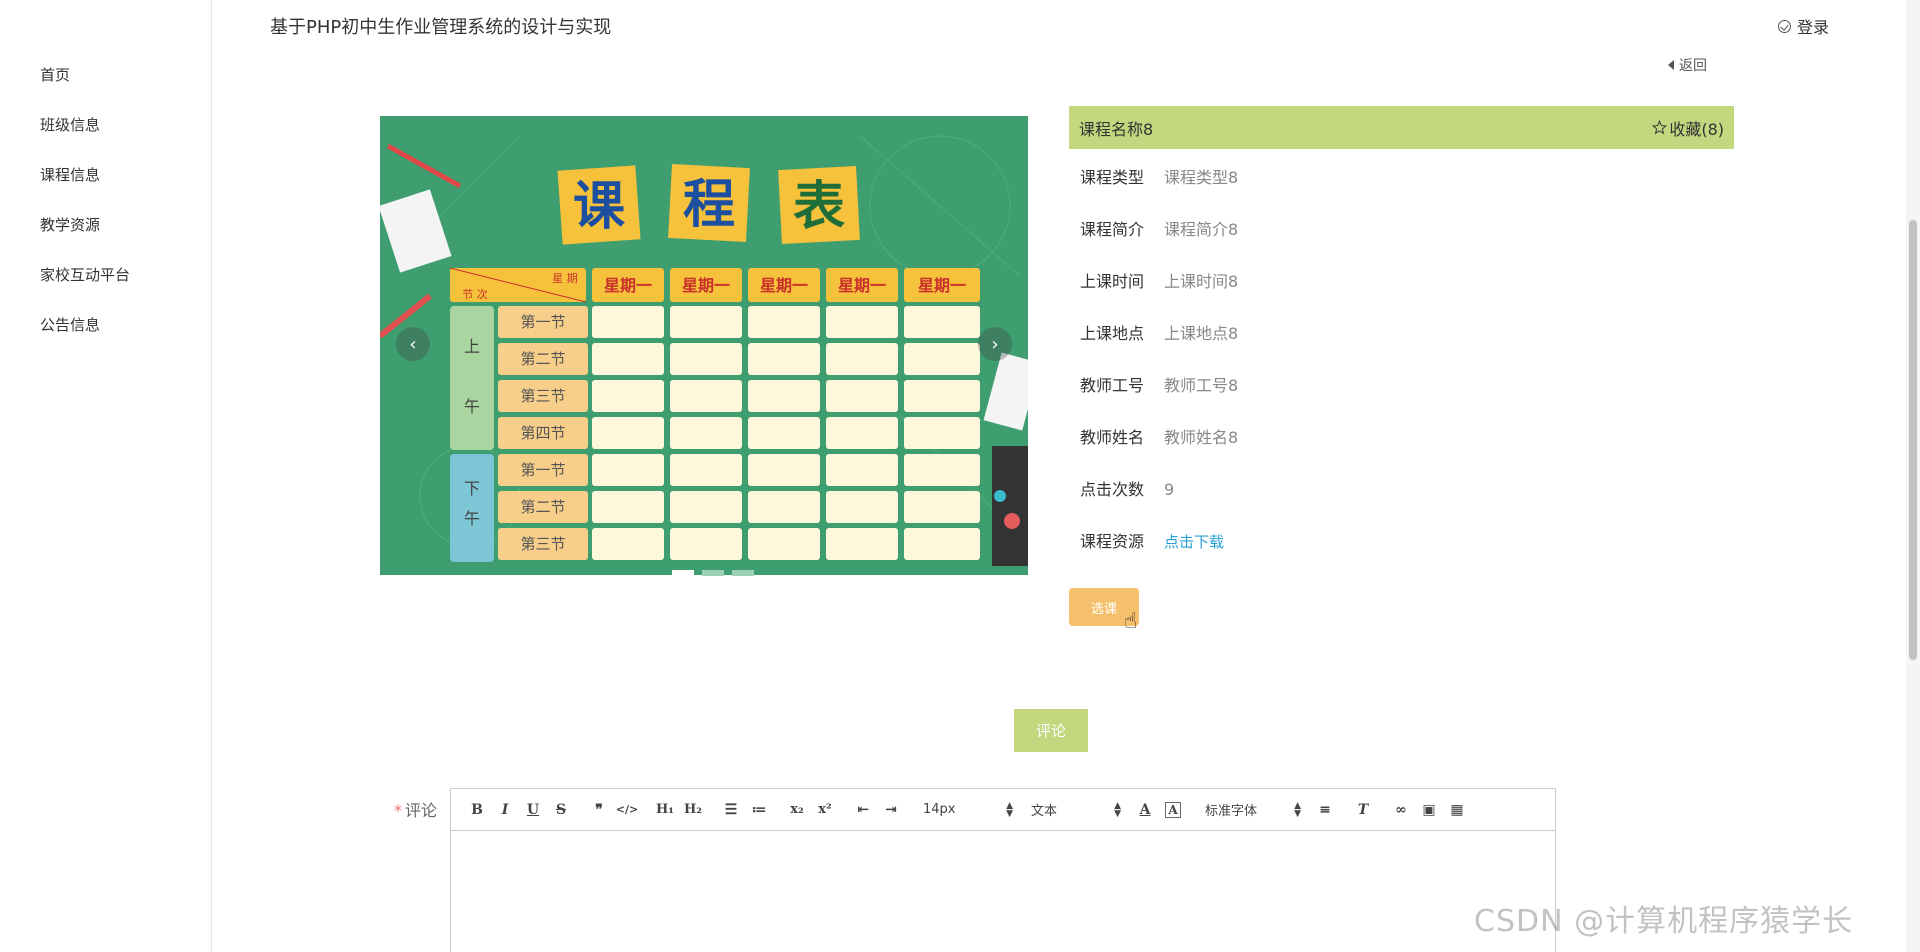 Image resolution: width=1920 pixels, height=952 pixels. What do you see at coordinates (1009, 809) in the screenshot?
I see `select-arrows-icon: ▲ ▼` at bounding box center [1009, 809].